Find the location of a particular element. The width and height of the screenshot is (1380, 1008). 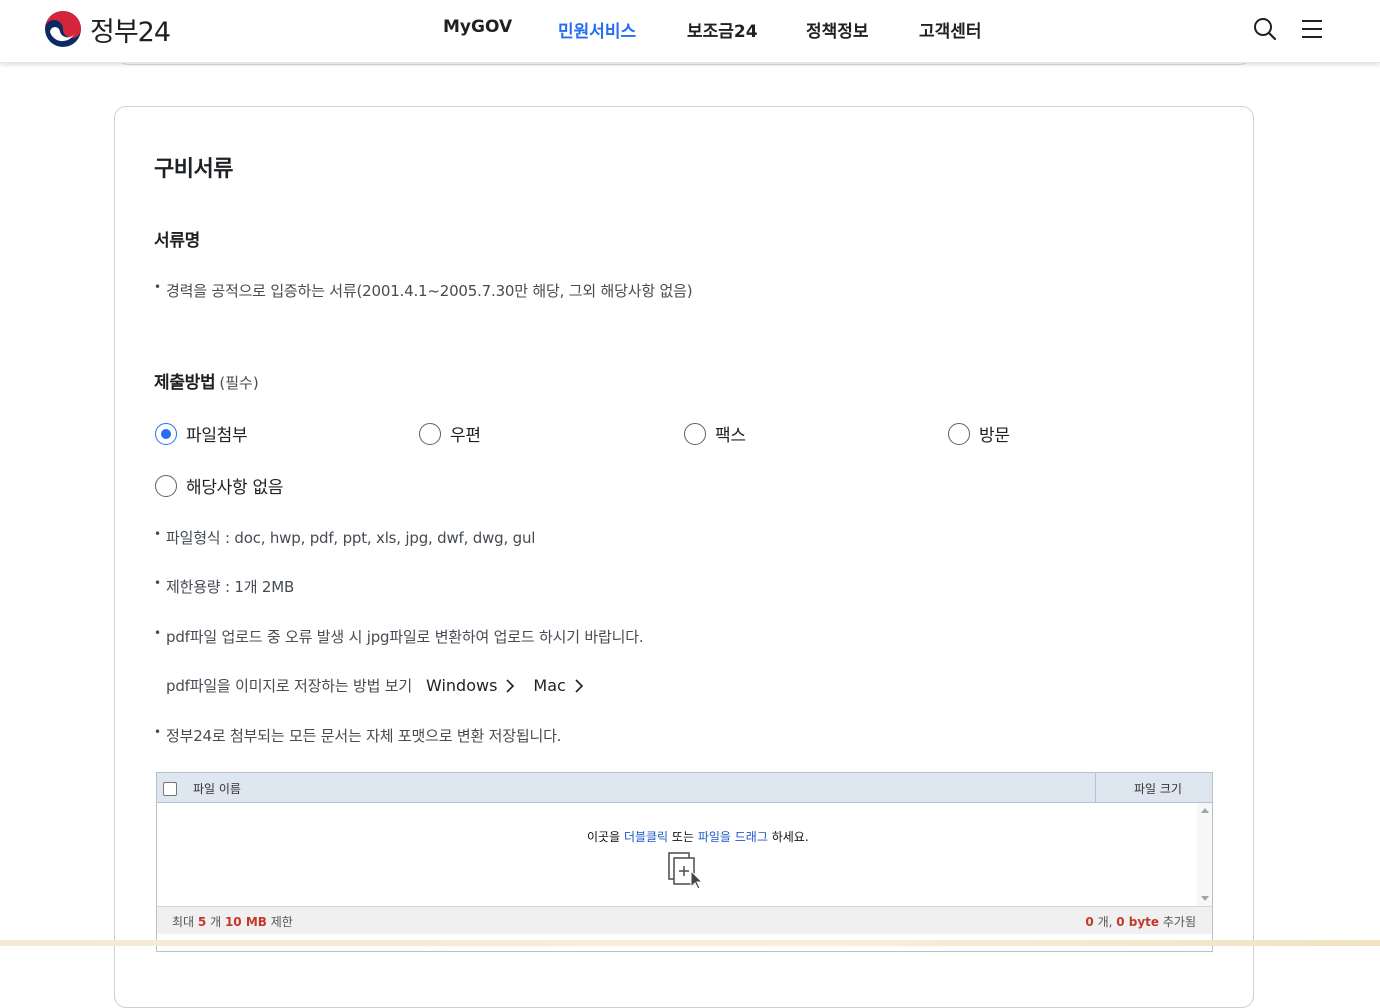

scroll-up-arrow-icon is located at coordinates (1205, 810).